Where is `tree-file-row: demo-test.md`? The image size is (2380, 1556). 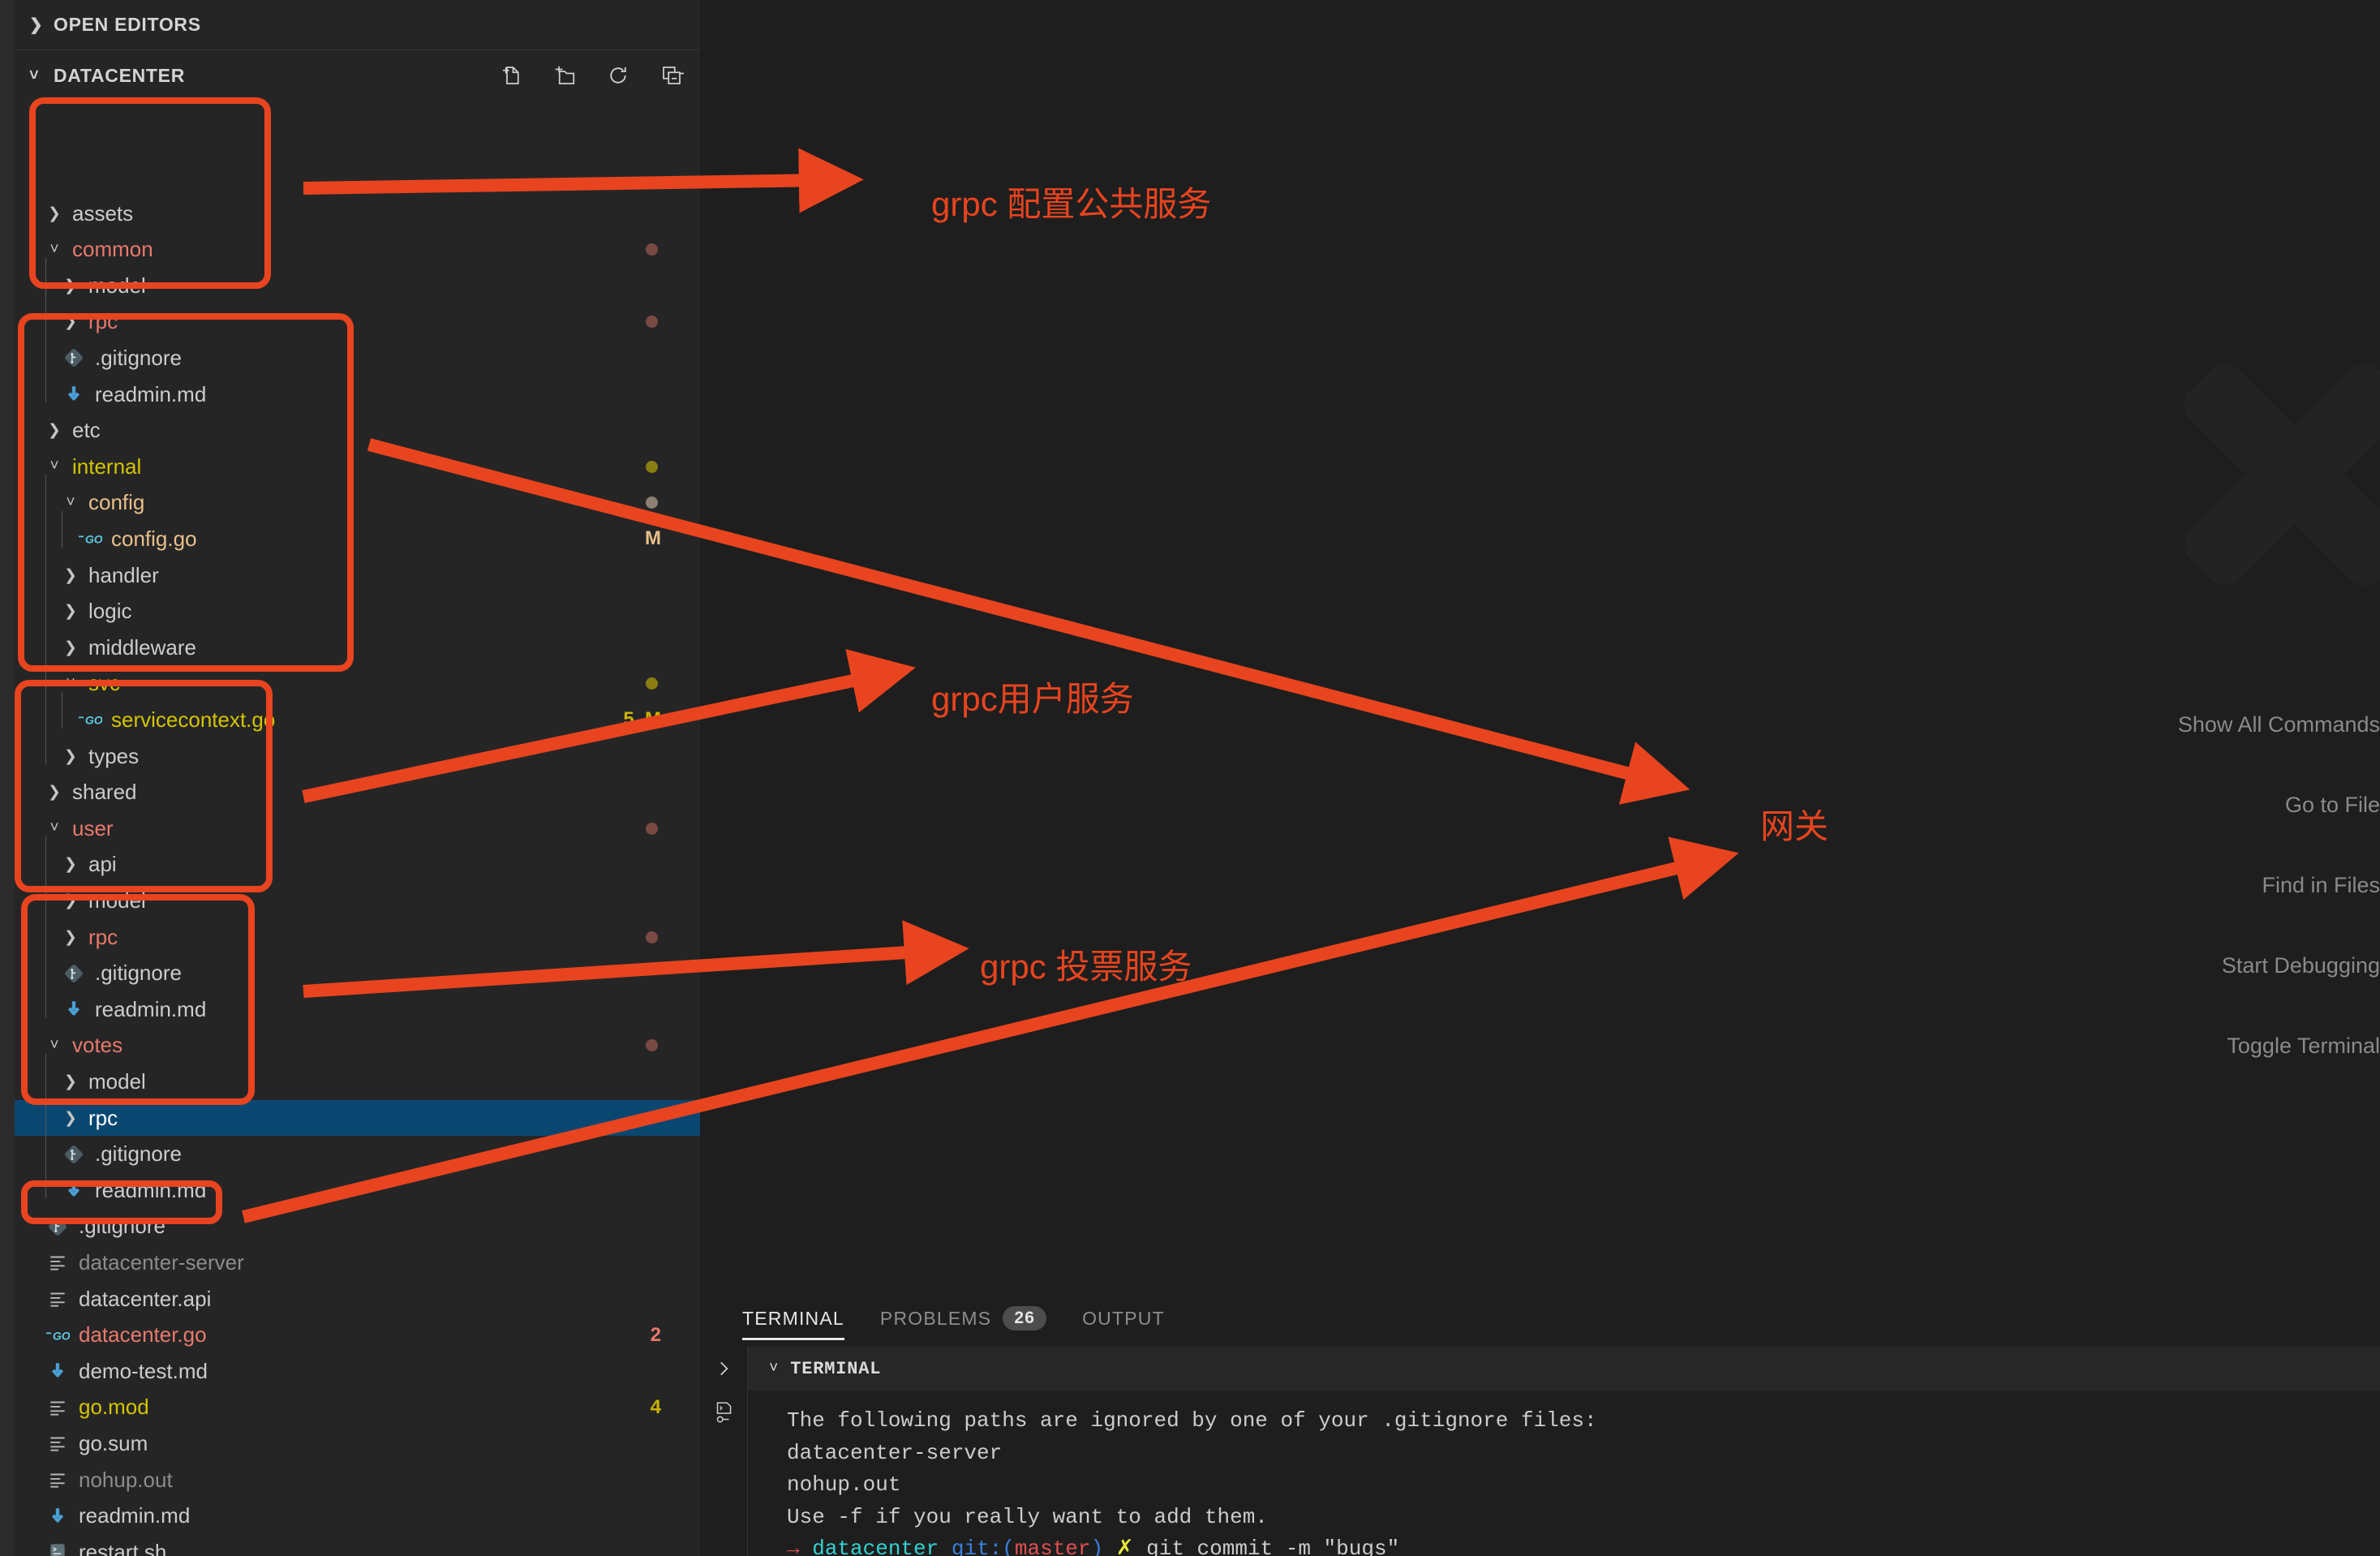 tree-file-row: demo-test.md is located at coordinates (357, 1371).